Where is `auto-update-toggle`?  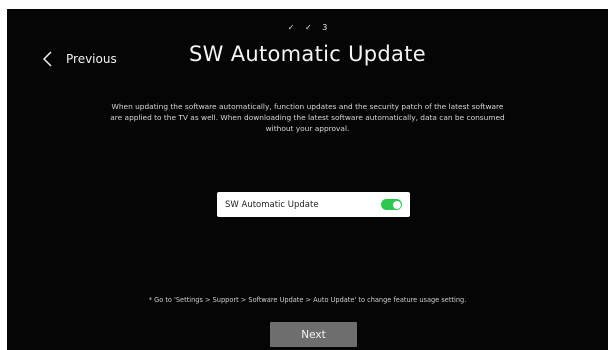 auto-update-toggle is located at coordinates (391, 204).